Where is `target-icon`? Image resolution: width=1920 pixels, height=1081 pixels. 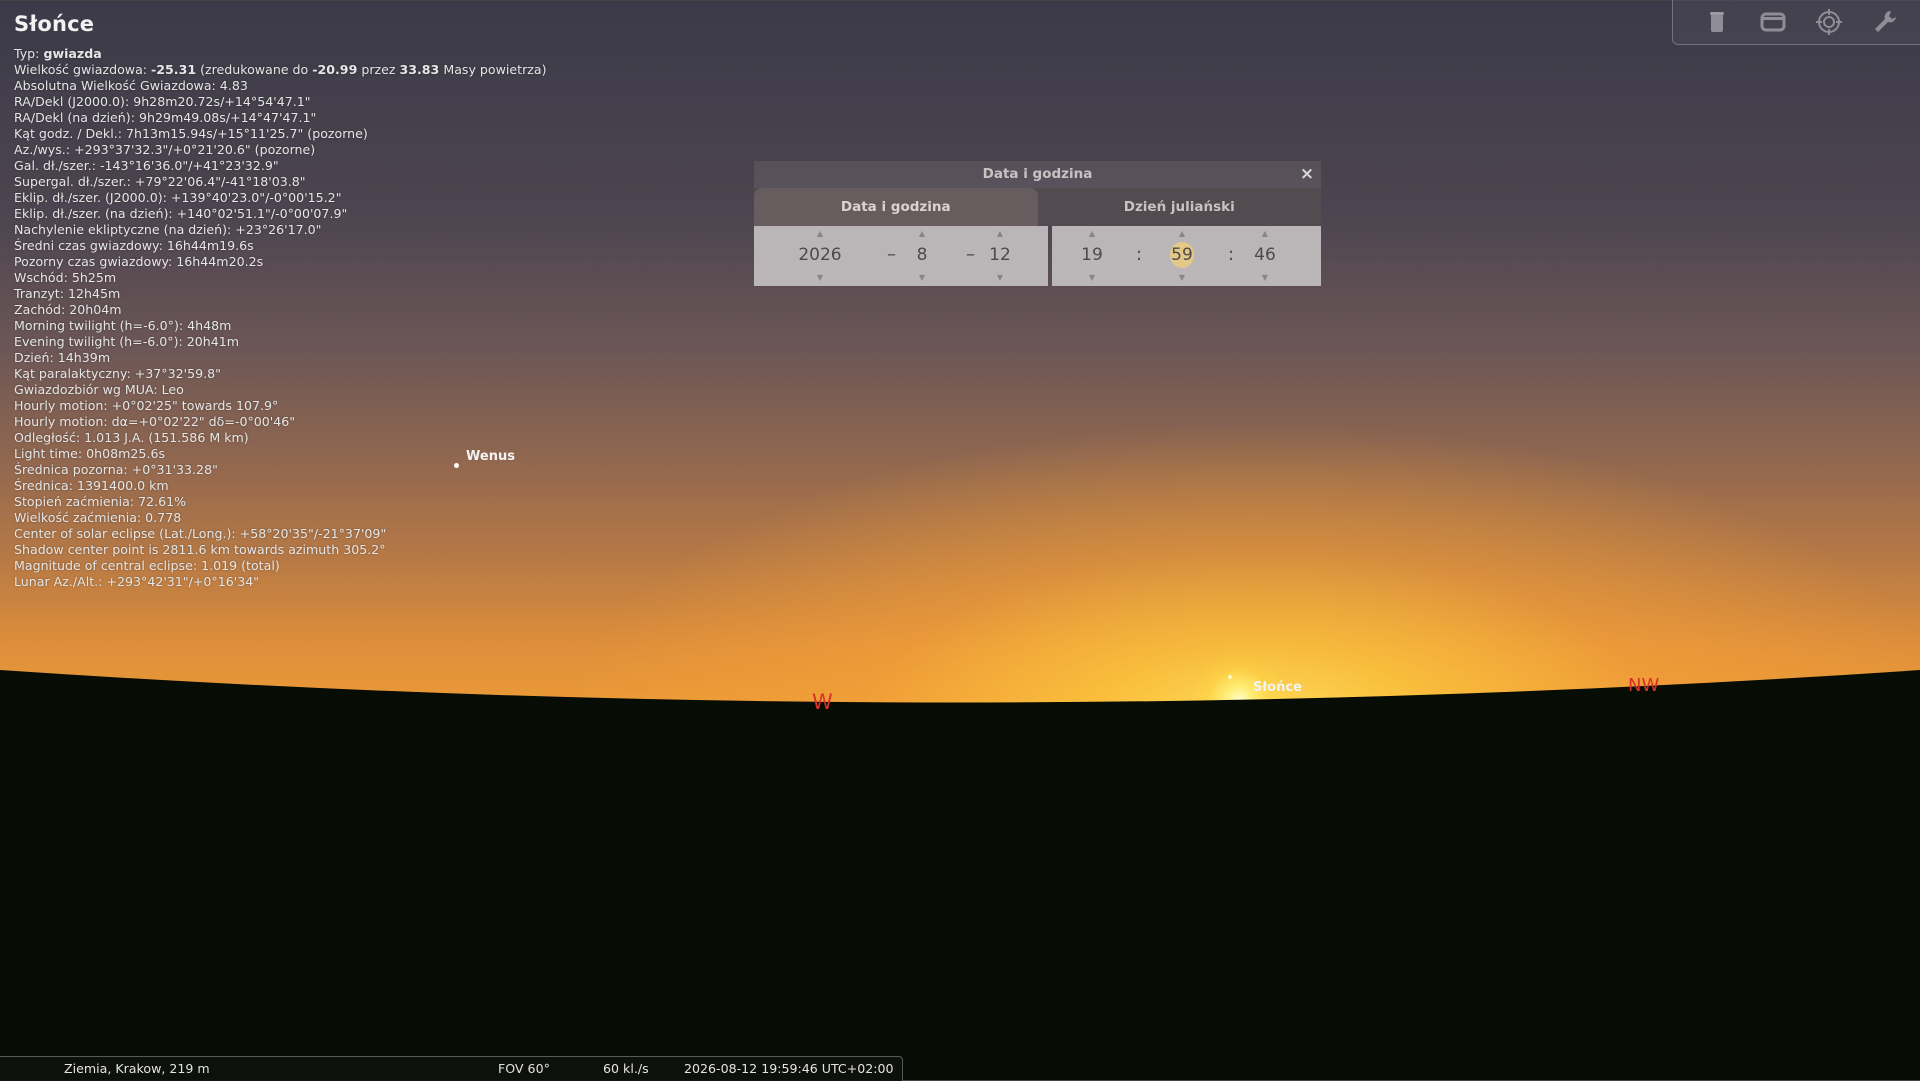
target-icon is located at coordinates (1829, 22).